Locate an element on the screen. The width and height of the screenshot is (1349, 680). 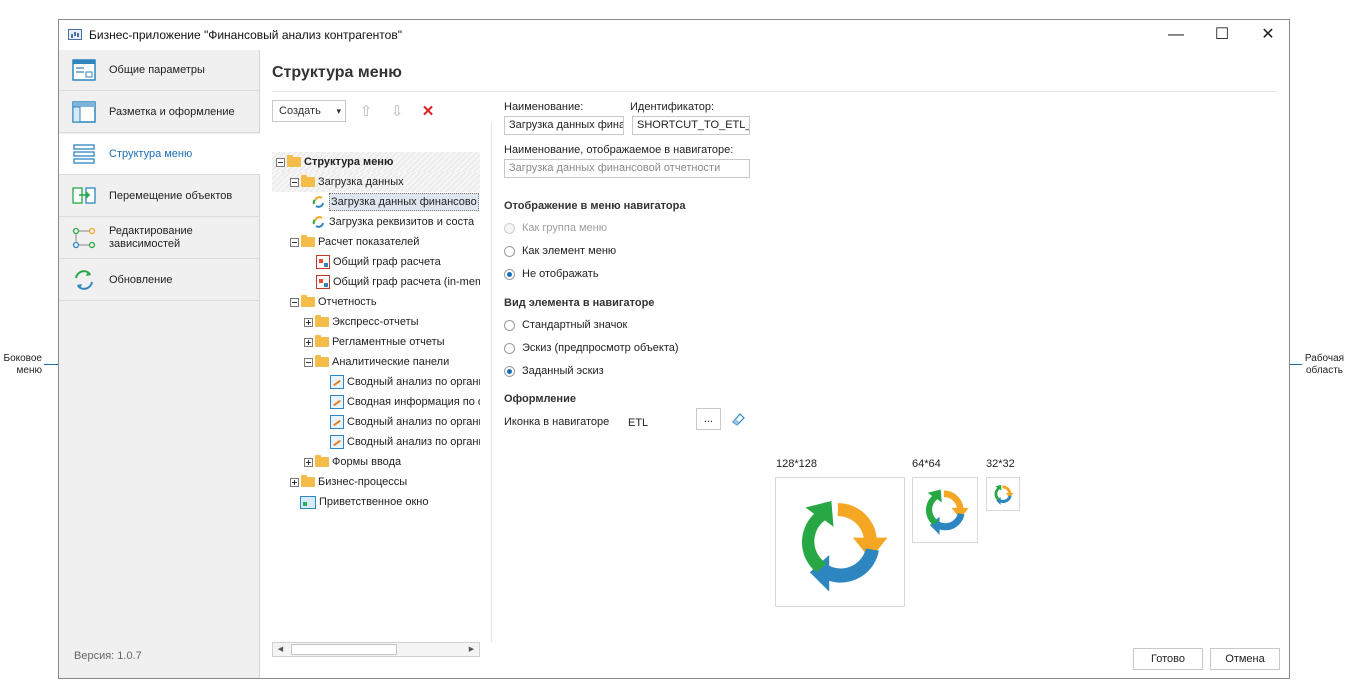
scroll-left-icon: ◀ is located at coordinates (280, 649).